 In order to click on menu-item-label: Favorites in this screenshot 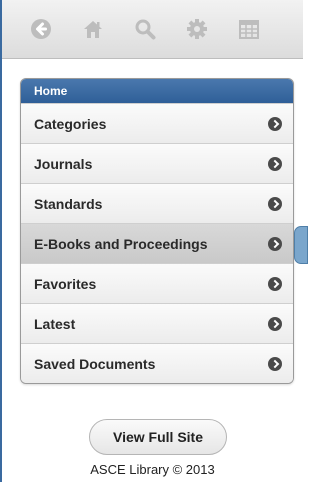, I will do `click(65, 283)`.